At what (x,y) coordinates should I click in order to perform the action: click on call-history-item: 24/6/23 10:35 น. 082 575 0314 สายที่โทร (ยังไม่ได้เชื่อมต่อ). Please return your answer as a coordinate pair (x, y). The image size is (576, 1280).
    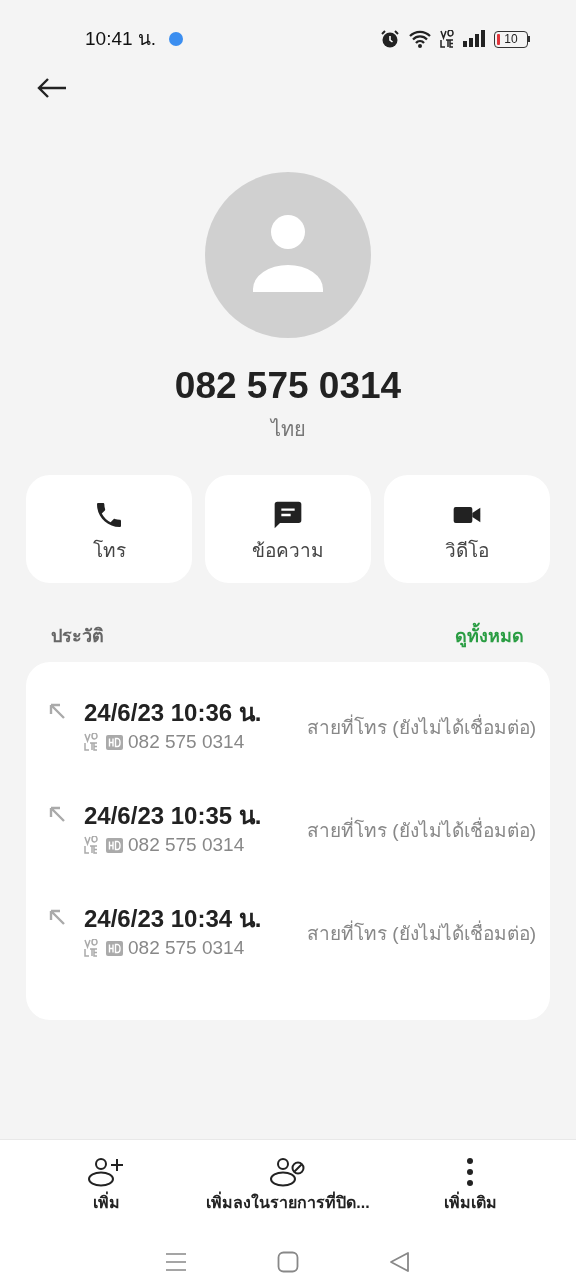
    Looking at the image, I should click on (288, 838).